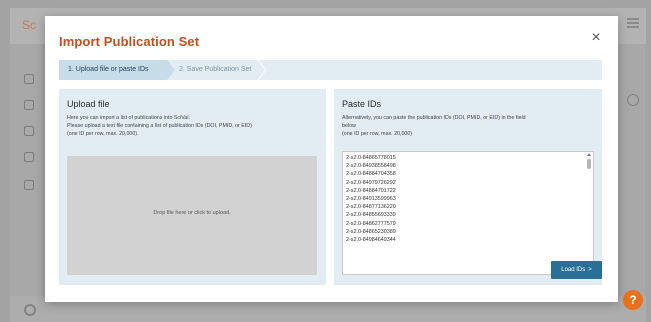 This screenshot has width=651, height=322. I want to click on hamburger-menu-icon, so click(633, 23).